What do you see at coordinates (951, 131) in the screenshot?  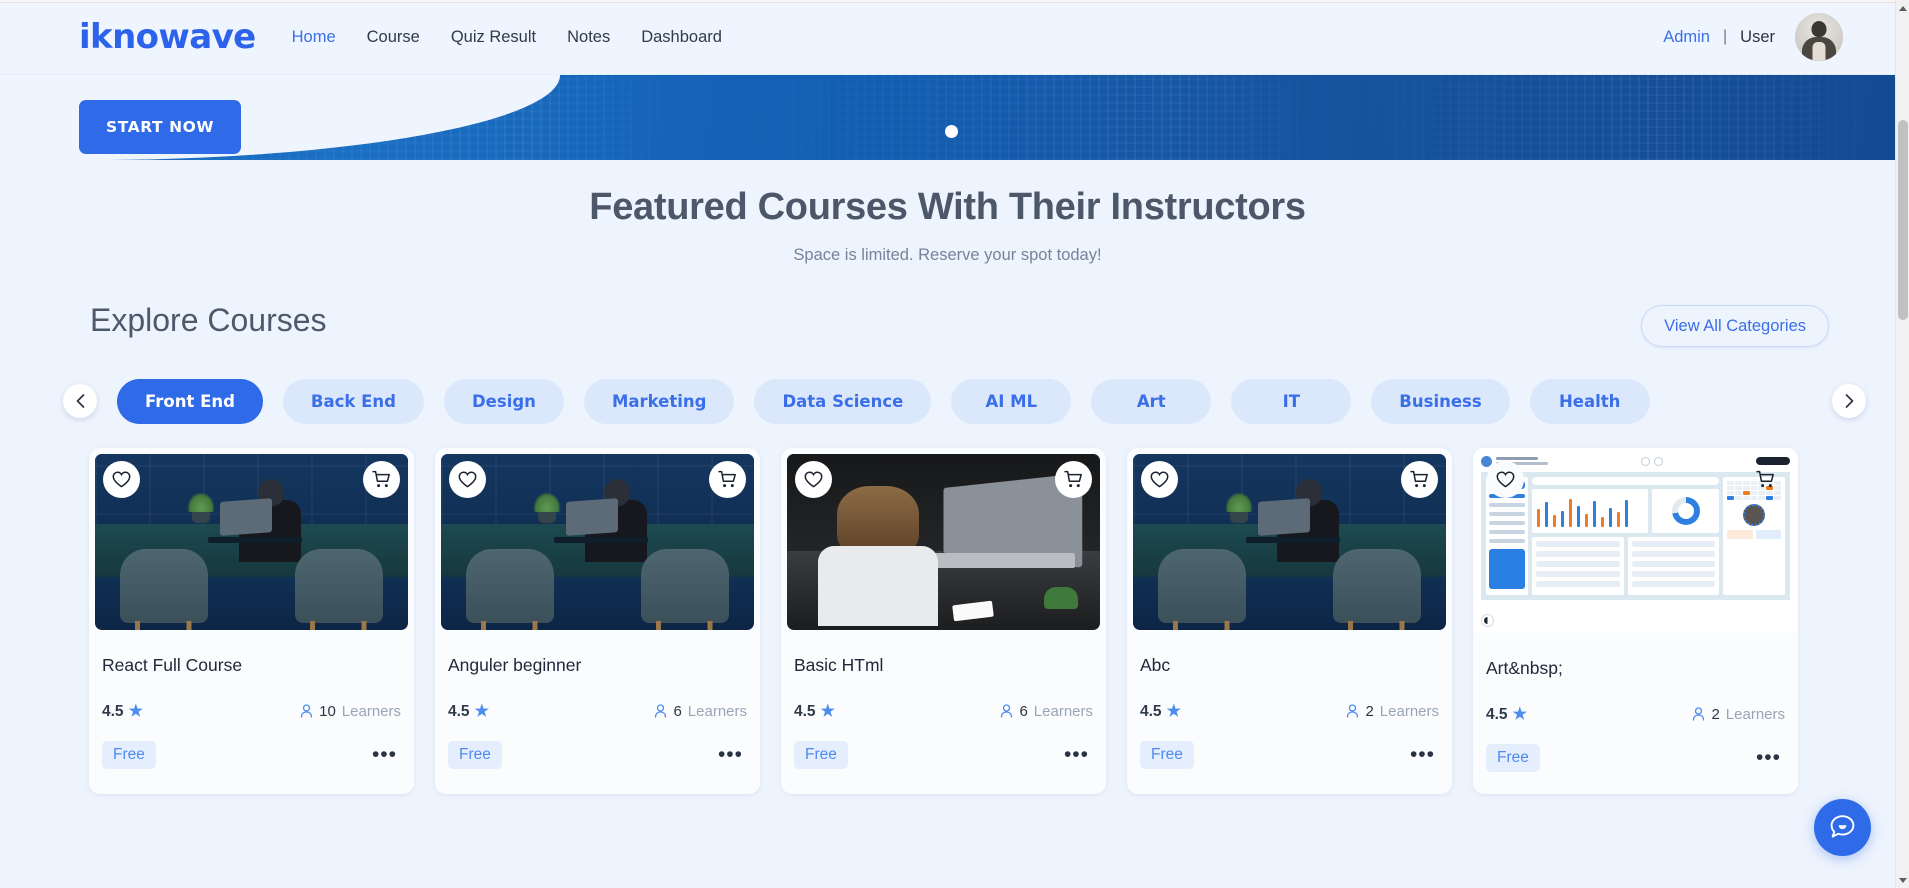 I see `carousel-dot` at bounding box center [951, 131].